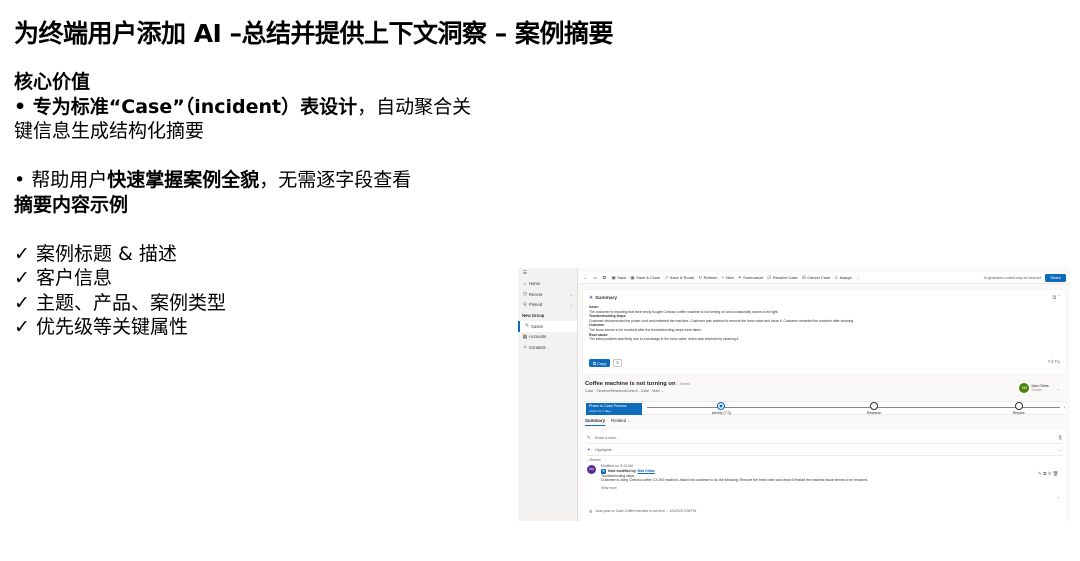 Image resolution: width=1080 pixels, height=561 pixels. Describe the element at coordinates (1060, 437) in the screenshot. I see `attach-icon: ⎘` at that location.